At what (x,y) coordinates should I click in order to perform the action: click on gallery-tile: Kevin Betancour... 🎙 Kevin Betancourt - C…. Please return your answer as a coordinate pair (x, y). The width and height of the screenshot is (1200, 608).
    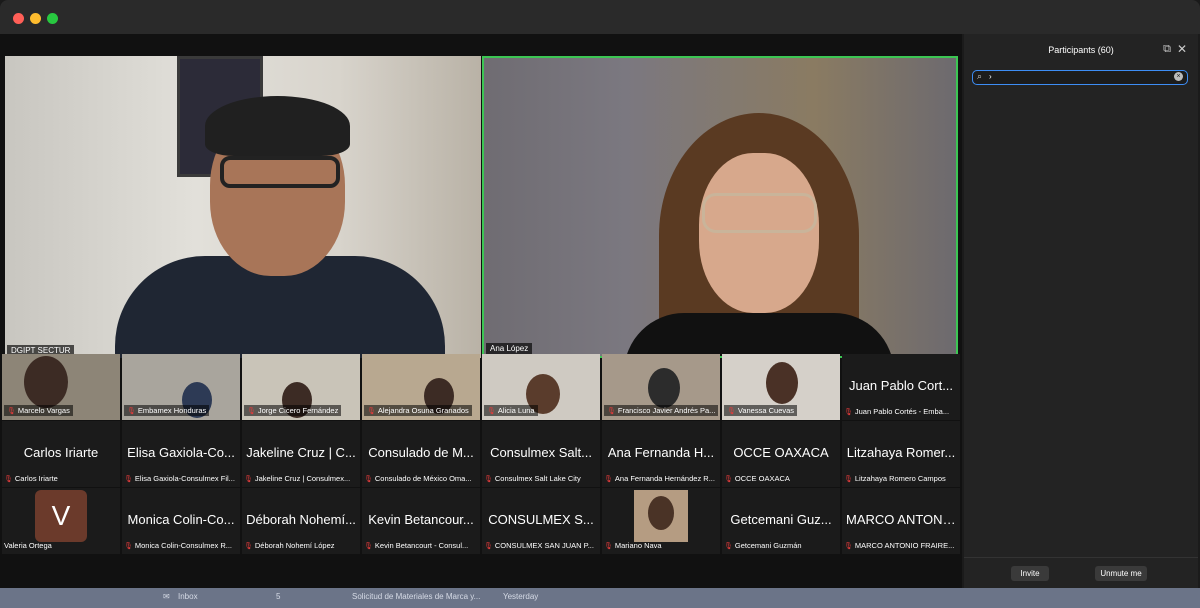
    Looking at the image, I should click on (421, 521).